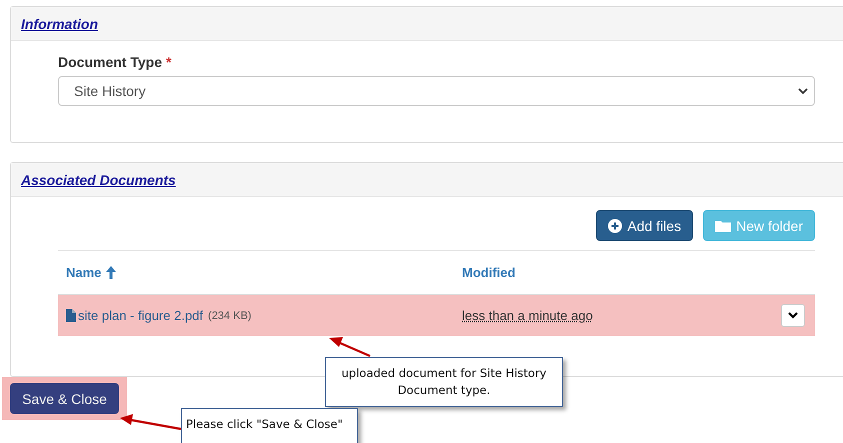 The height and width of the screenshot is (443, 843). I want to click on callout-box: Please click "Save & Close", so click(269, 425).